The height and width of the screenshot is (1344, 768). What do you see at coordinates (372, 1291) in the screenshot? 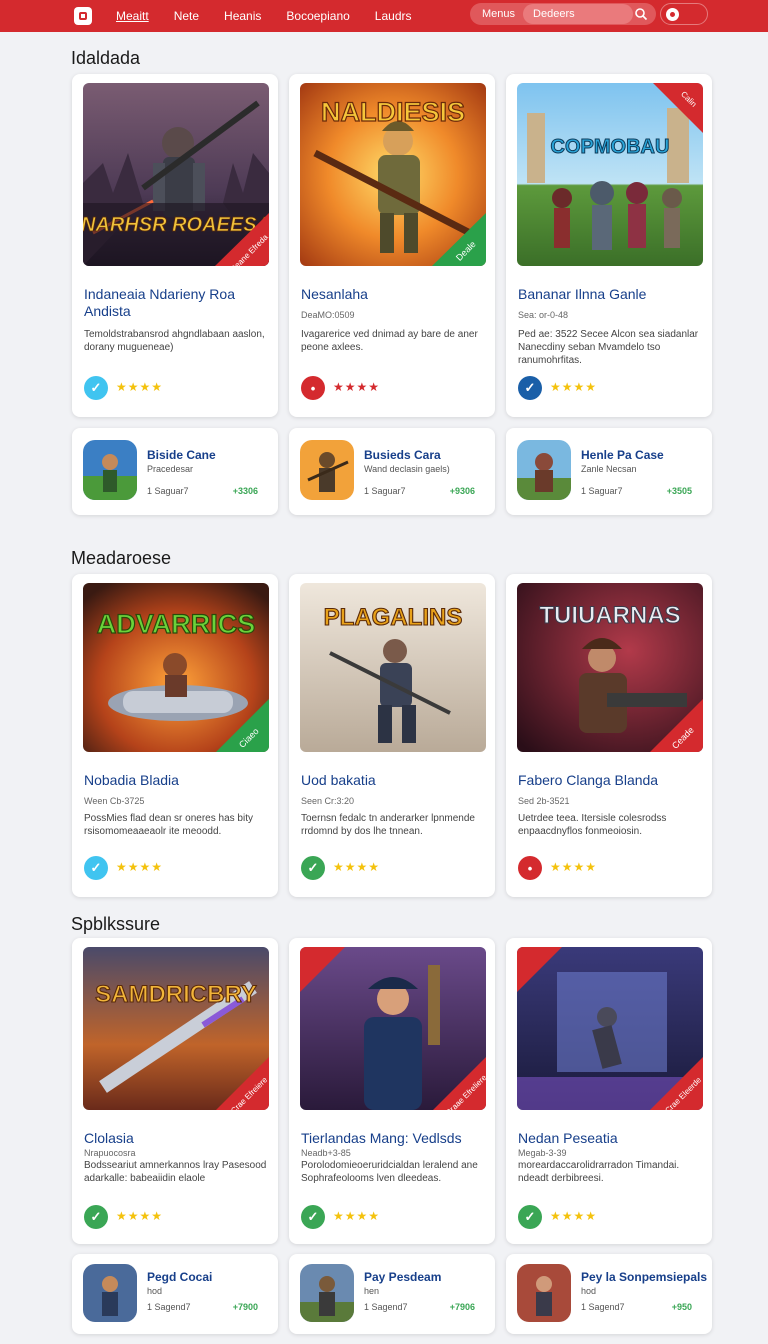
I see `mini-game-subtitle: hen` at bounding box center [372, 1291].